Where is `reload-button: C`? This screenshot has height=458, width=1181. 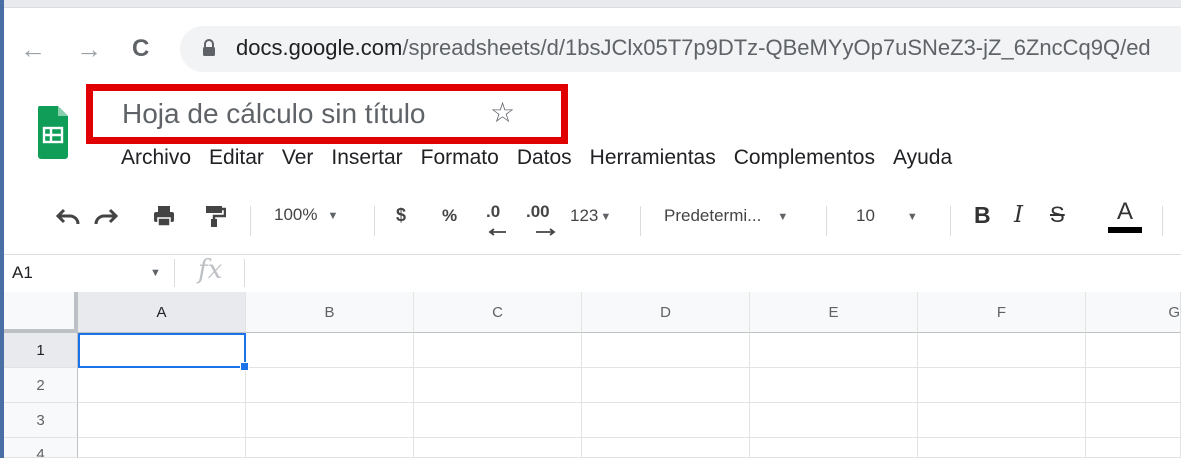 reload-button: C is located at coordinates (140, 49).